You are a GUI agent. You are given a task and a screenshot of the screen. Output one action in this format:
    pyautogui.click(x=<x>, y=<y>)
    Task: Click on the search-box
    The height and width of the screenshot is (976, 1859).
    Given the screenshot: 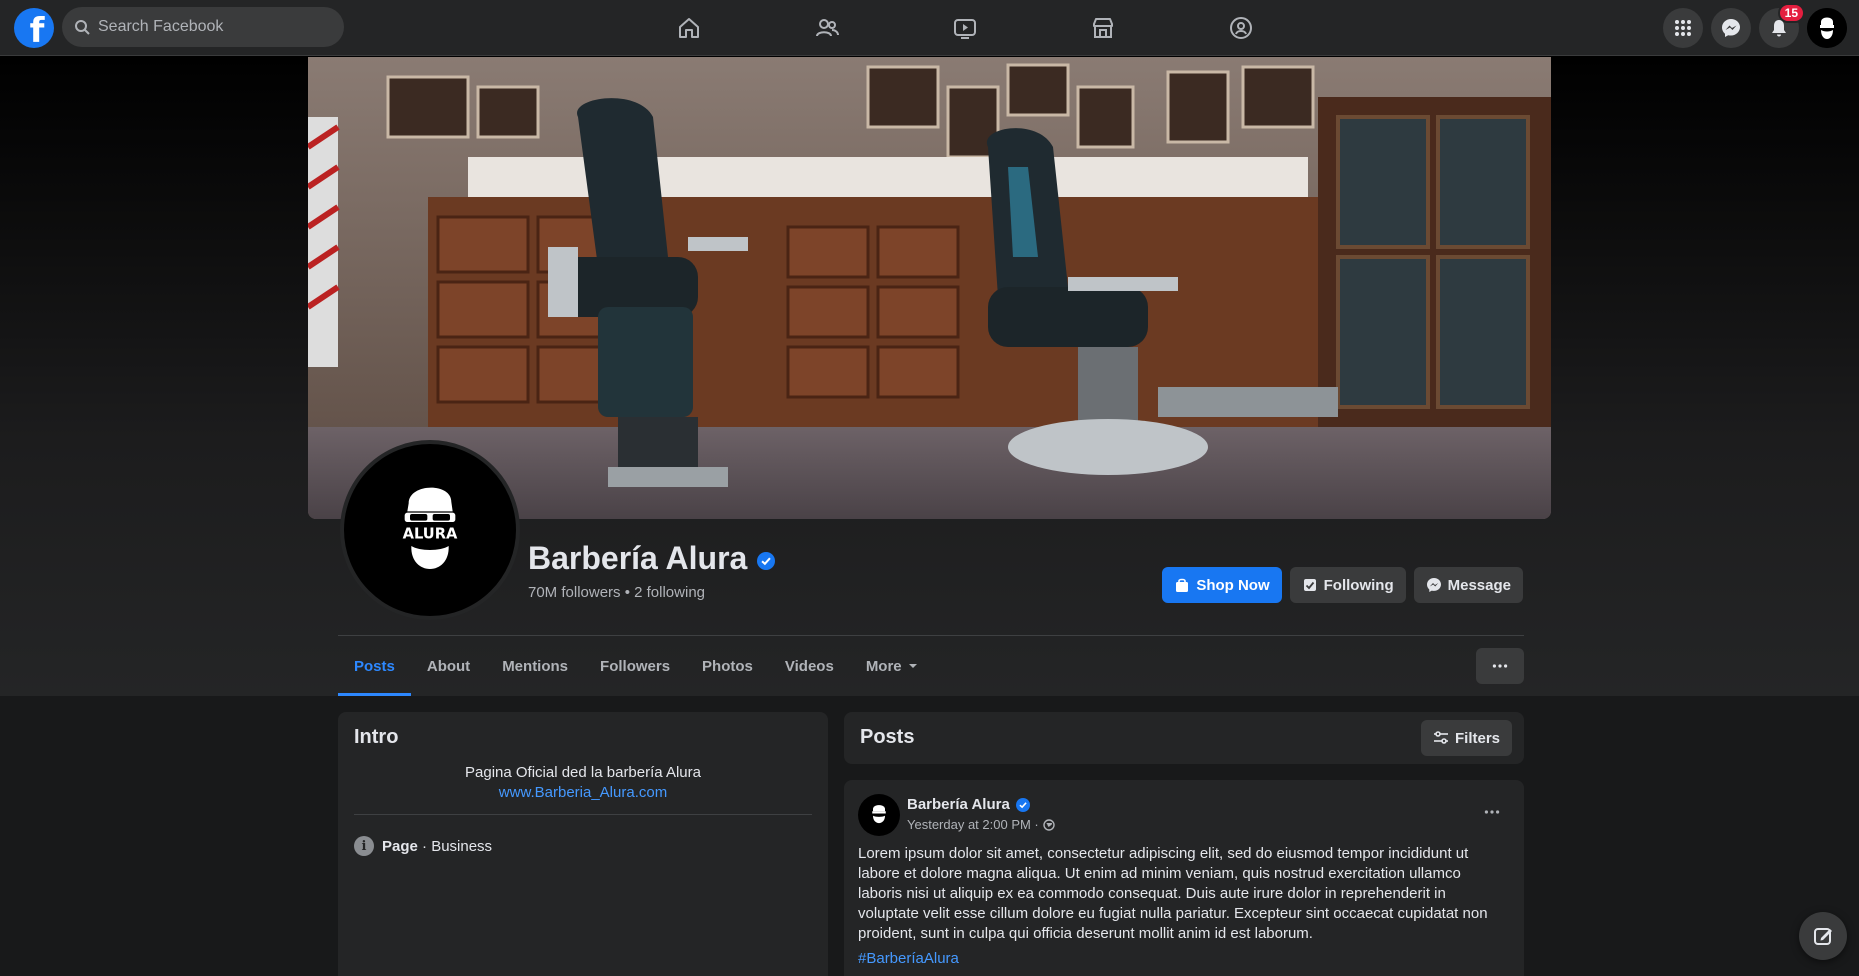 What is the action you would take?
    pyautogui.click(x=203, y=27)
    